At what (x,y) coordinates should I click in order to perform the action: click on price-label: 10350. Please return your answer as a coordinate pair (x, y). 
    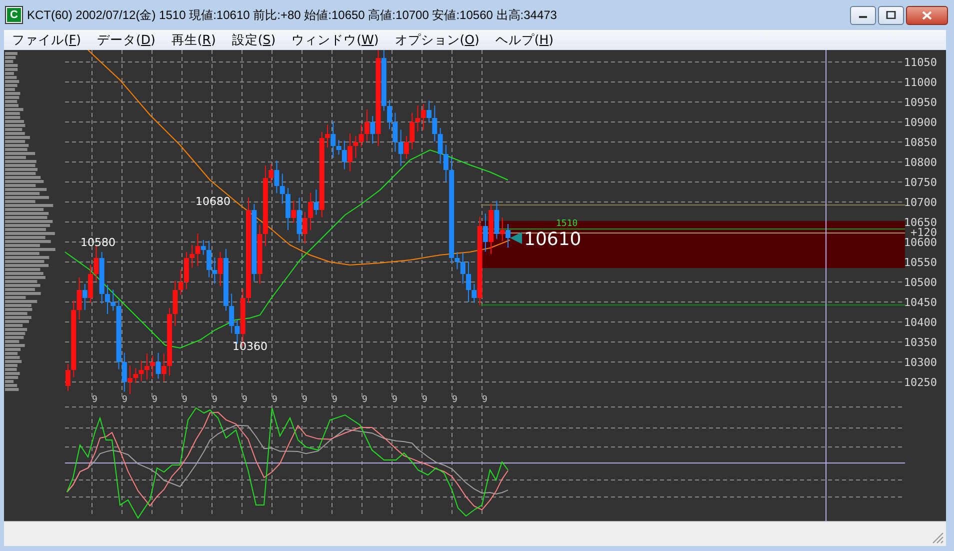
    Looking at the image, I should click on (920, 342).